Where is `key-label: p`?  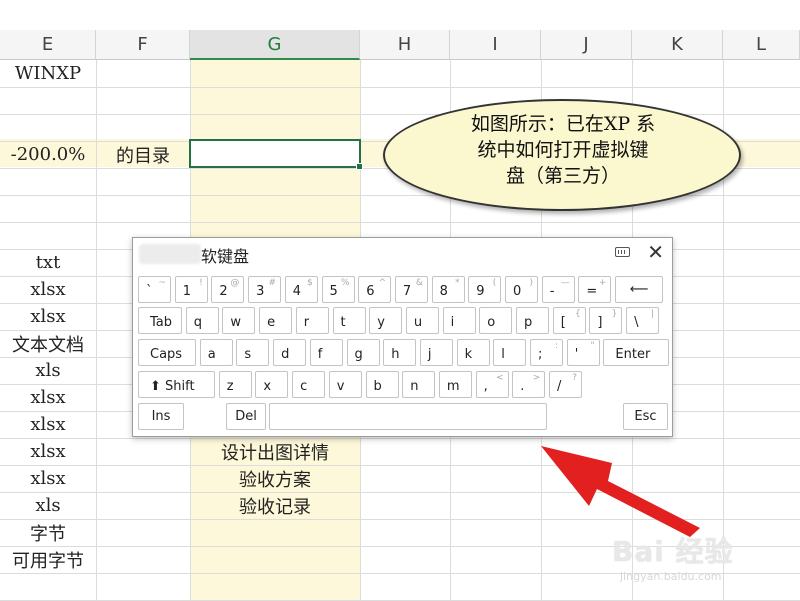
key-label: p is located at coordinates (528, 322).